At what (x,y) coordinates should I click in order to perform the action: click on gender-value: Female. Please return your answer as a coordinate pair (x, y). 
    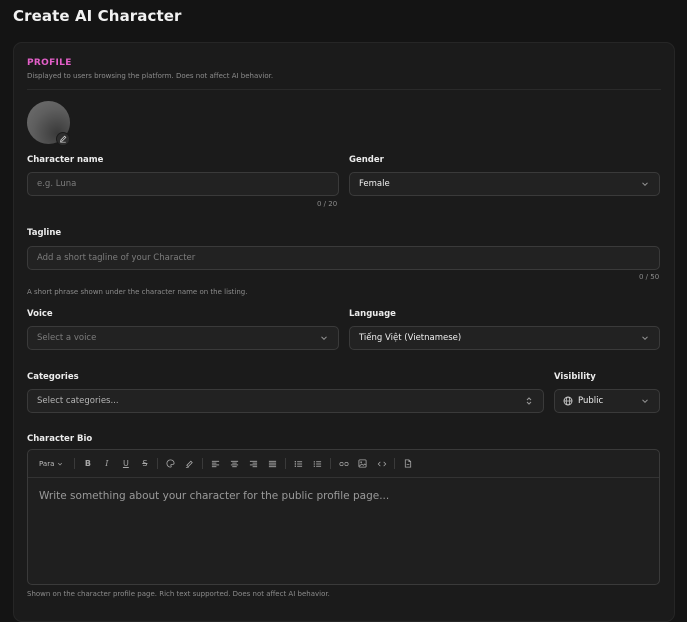
    Looking at the image, I should click on (374, 184).